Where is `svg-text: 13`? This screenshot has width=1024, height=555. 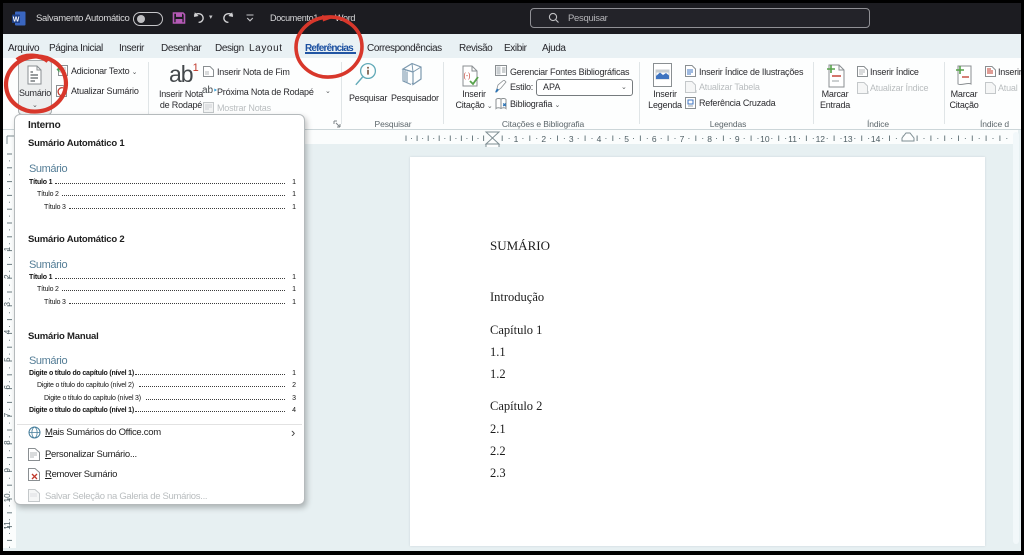 svg-text: 13 is located at coordinates (848, 139).